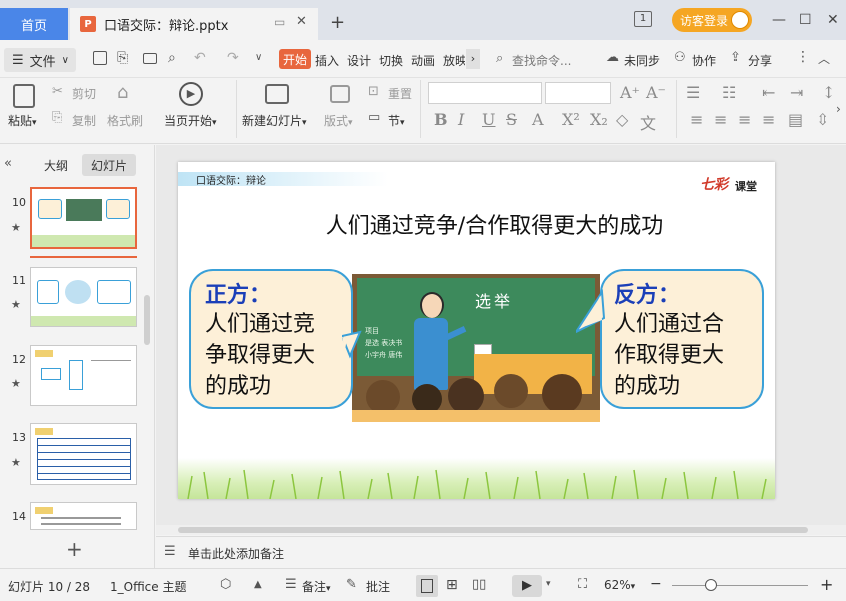  I want to click on eraser-icon: ◇, so click(622, 119).